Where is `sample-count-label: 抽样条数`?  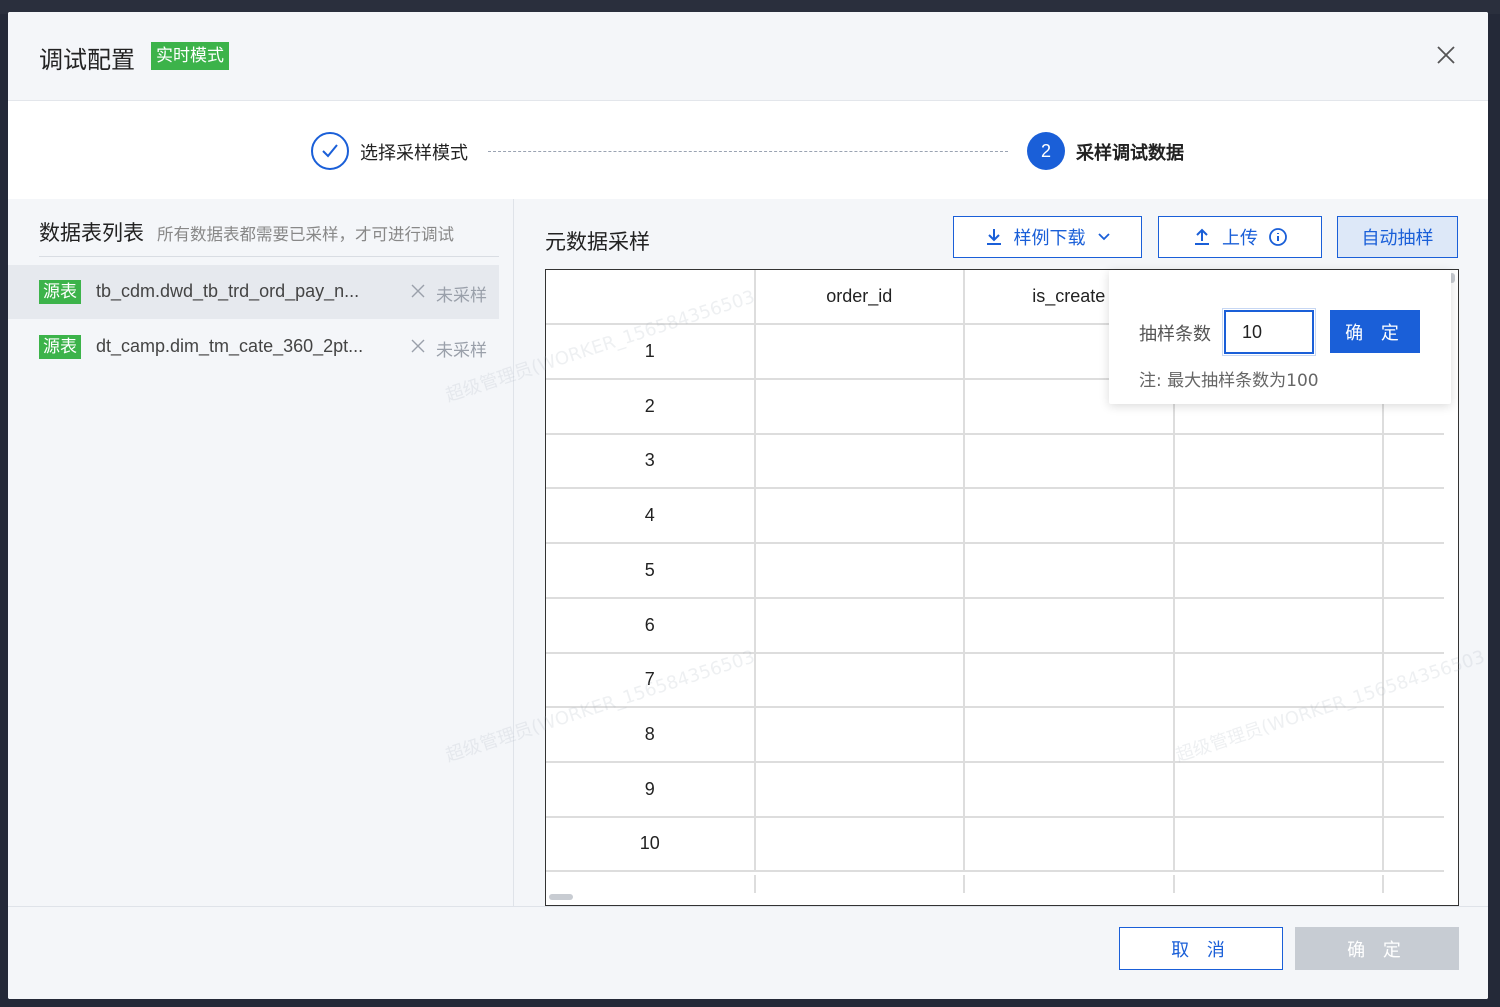 sample-count-label: 抽样条数 is located at coordinates (1175, 334).